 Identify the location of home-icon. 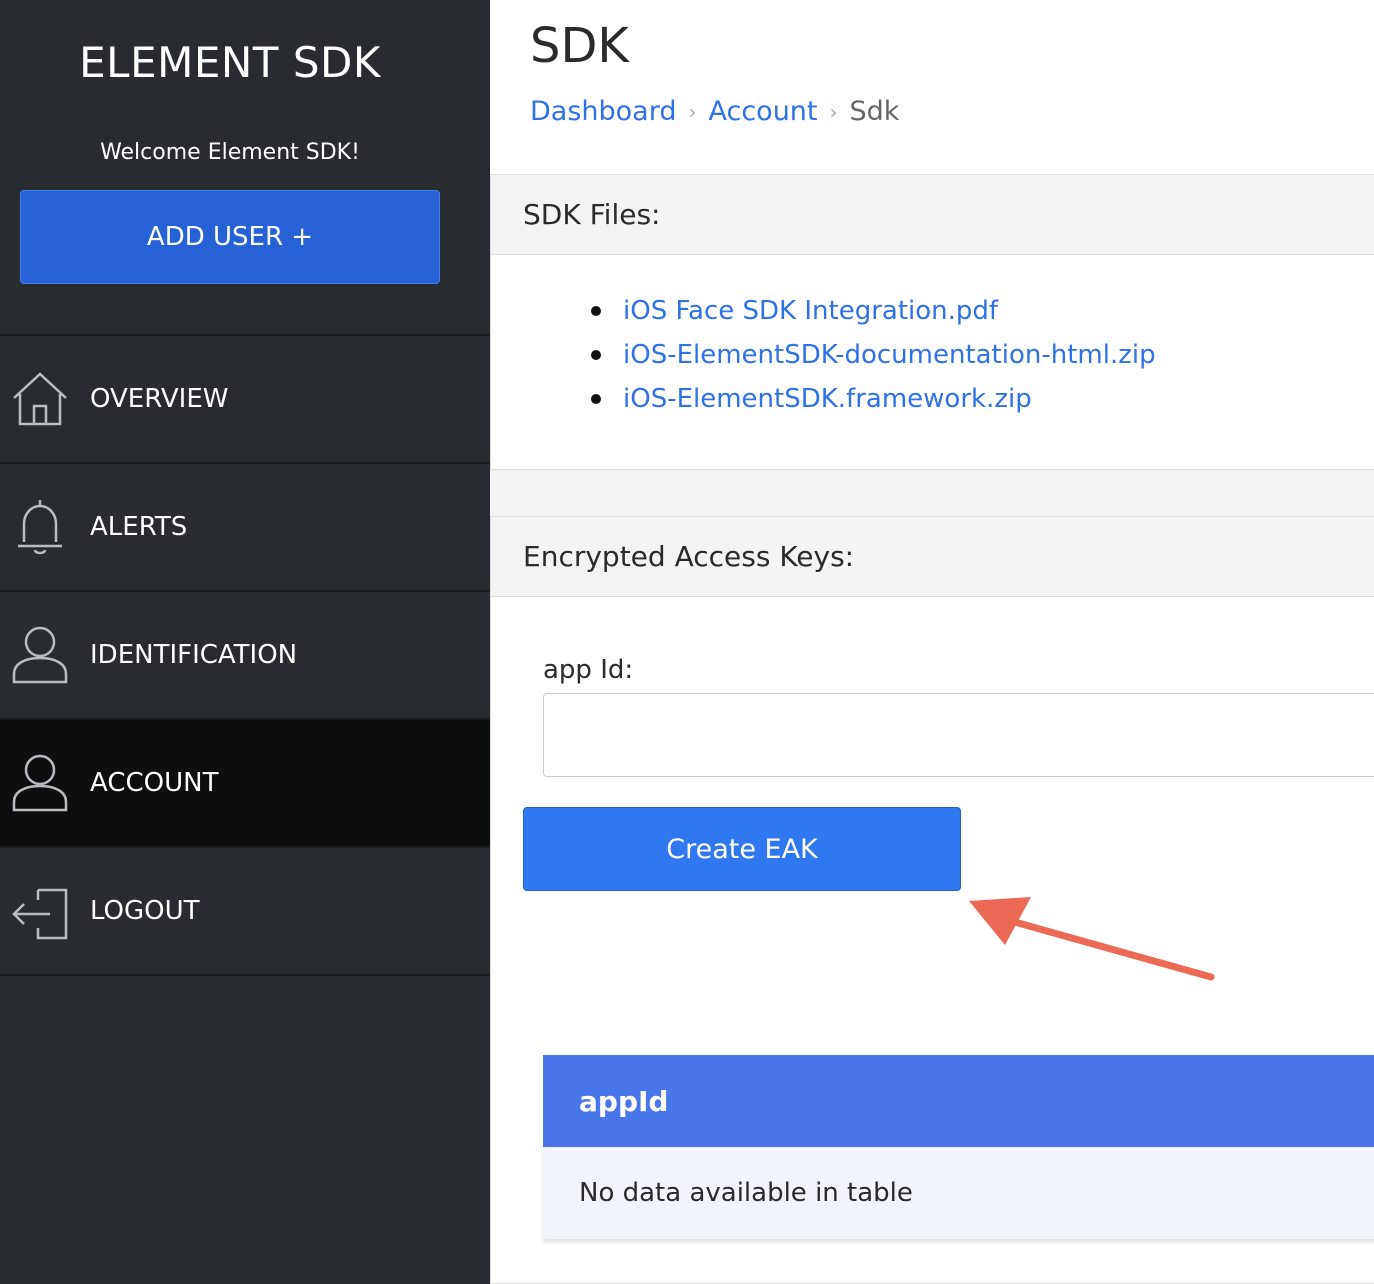
(40, 399).